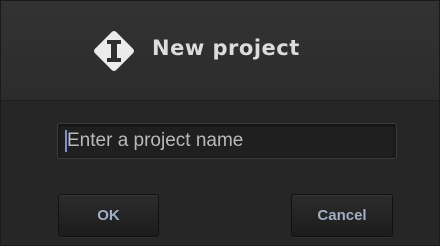 Image resolution: width=447 pixels, height=249 pixels. Describe the element at coordinates (226, 48) in the screenshot. I see `dialog-title: New project` at that location.